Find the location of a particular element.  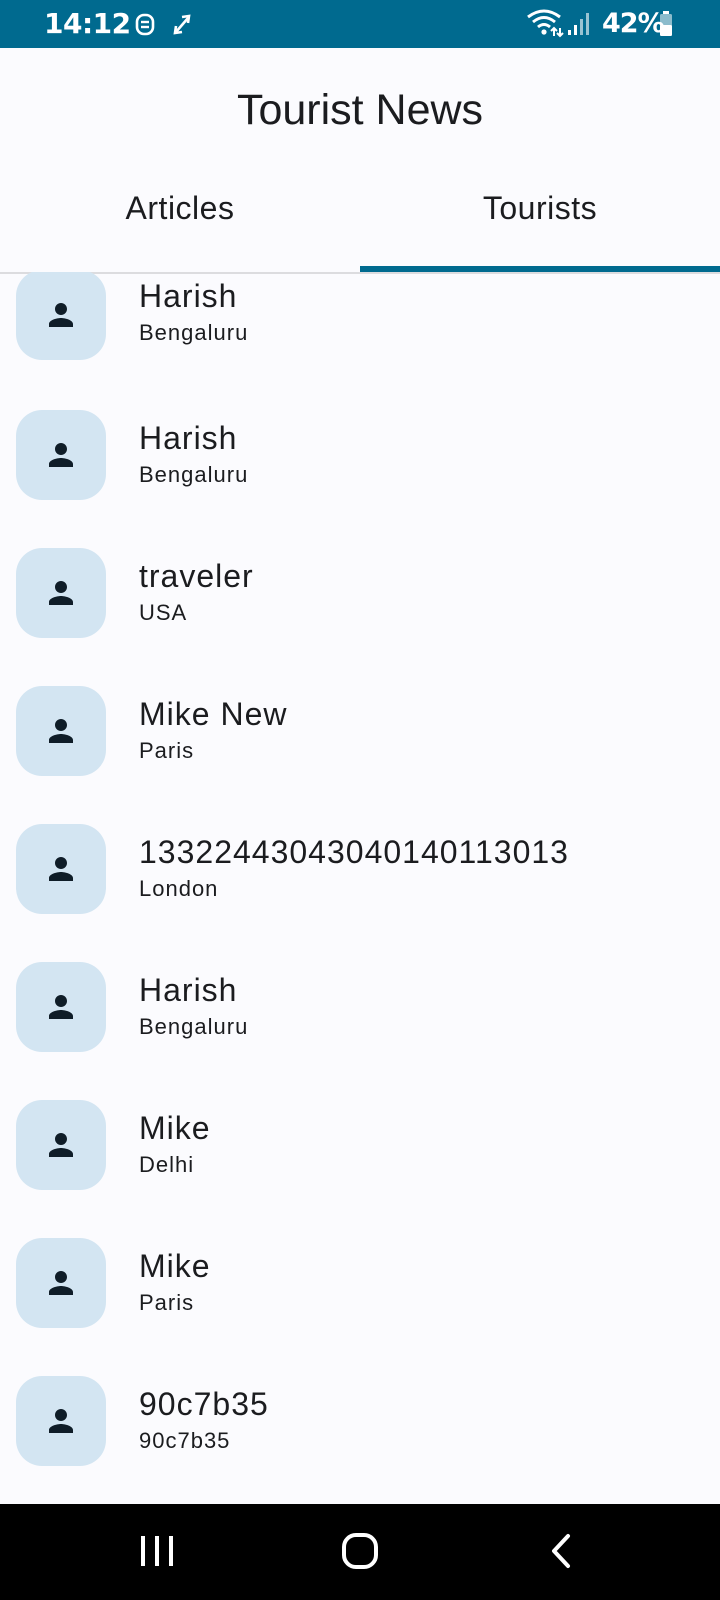

back-button is located at coordinates (562, 1552).